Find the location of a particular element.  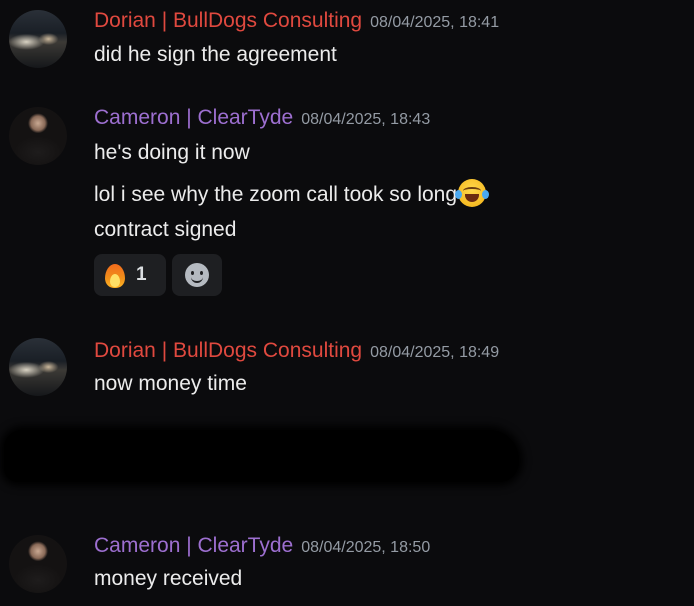

add-reaction-button is located at coordinates (197, 275).